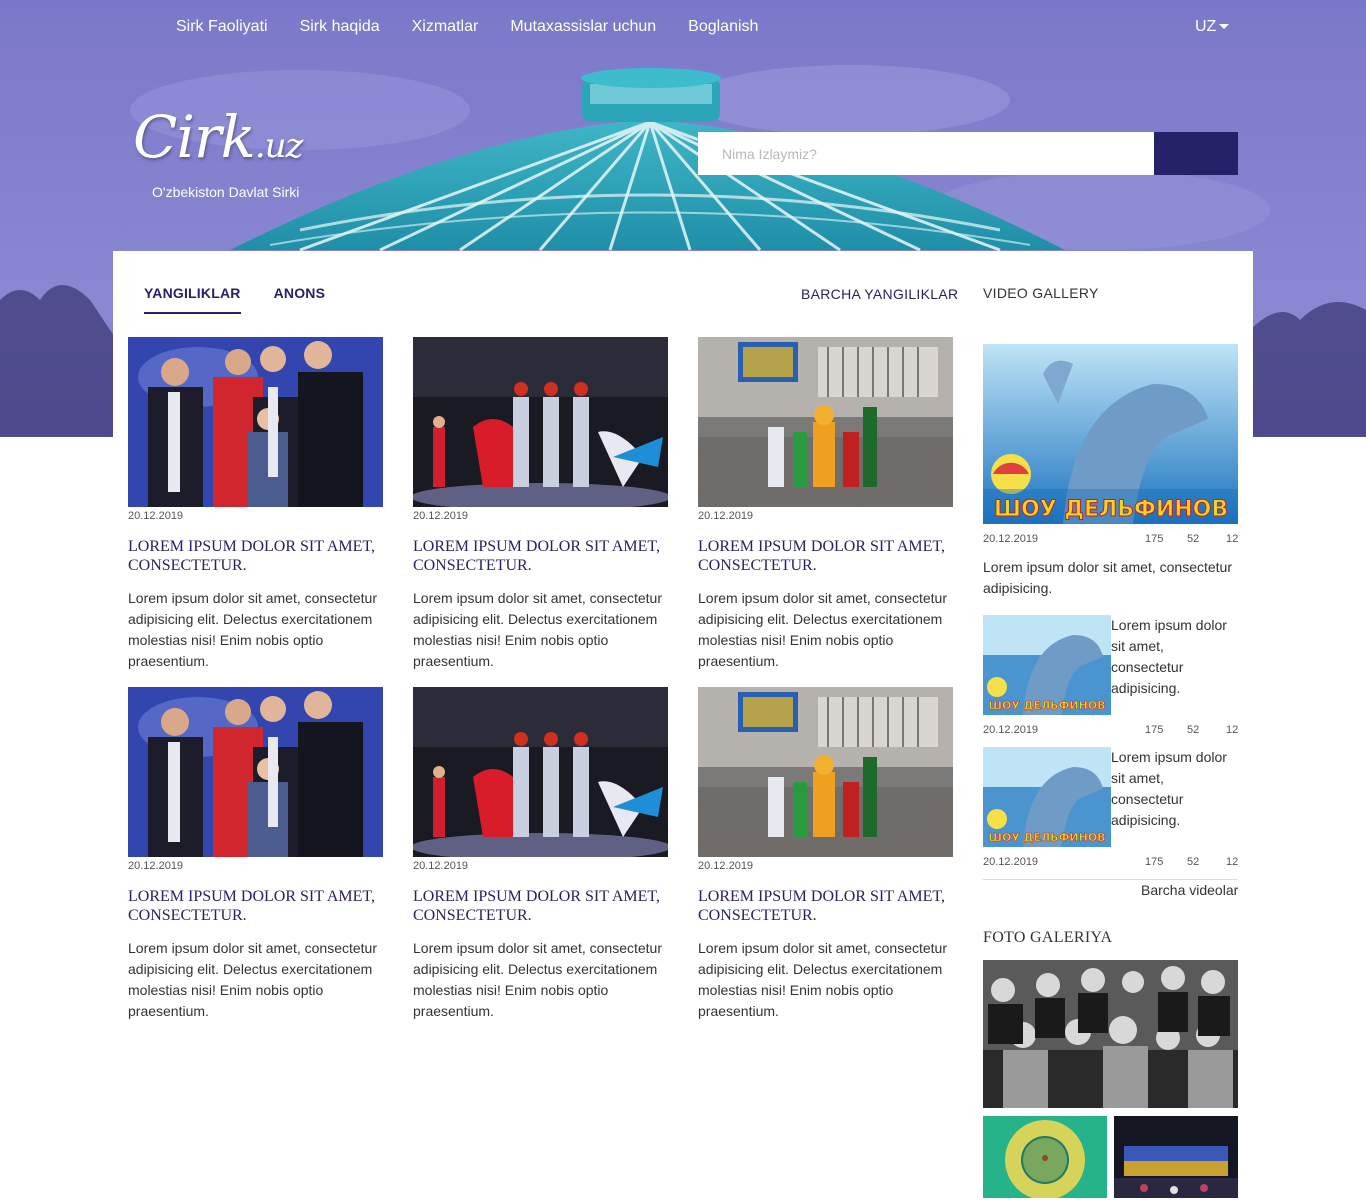 This screenshot has height=1200, width=1366. I want to click on nav-item-xizmatlar: Xizmatlar, so click(445, 27).